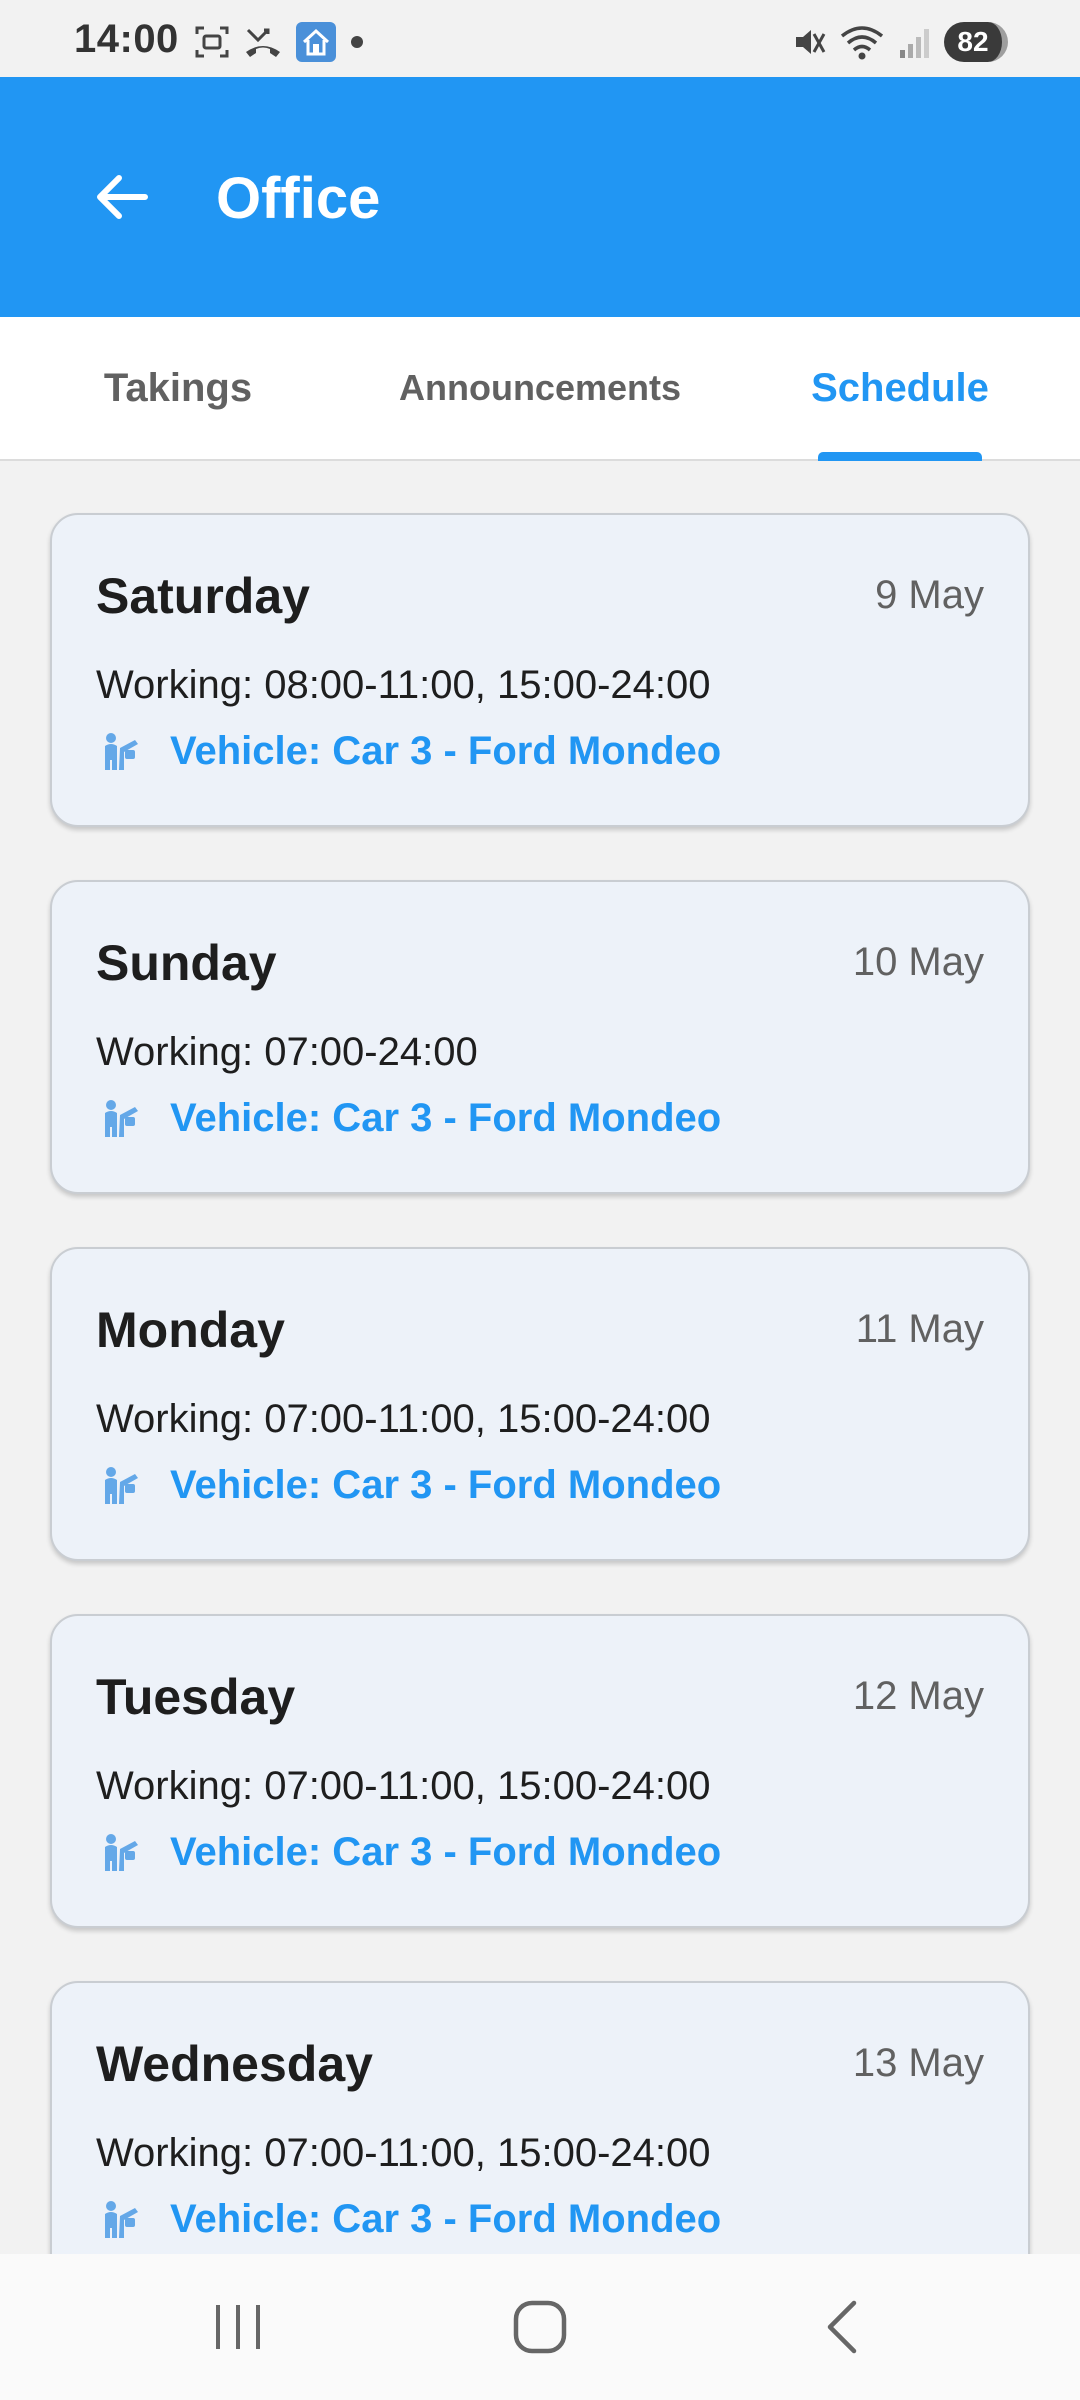 The width and height of the screenshot is (1080, 2400). Describe the element at coordinates (918, 1696) in the screenshot. I see `day-date: 12 May` at that location.